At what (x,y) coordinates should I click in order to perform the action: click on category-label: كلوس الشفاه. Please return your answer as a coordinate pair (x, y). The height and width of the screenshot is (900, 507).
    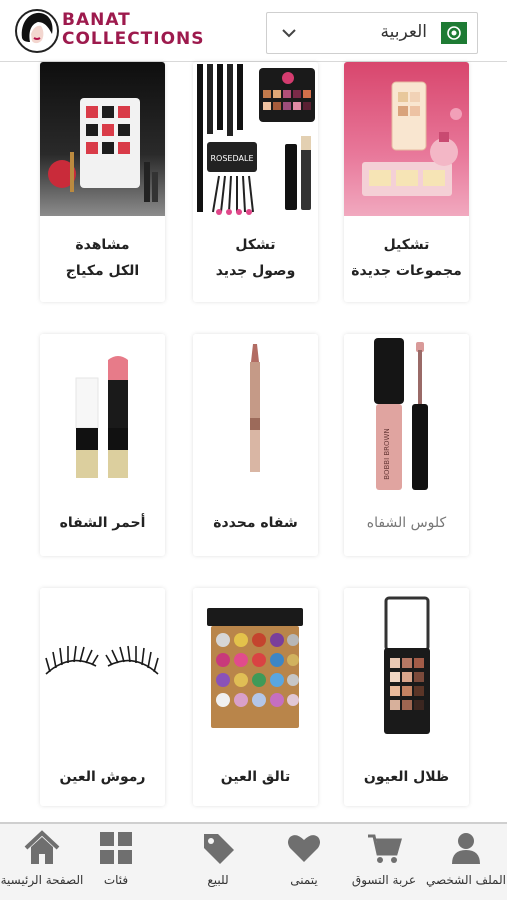
    Looking at the image, I should click on (406, 523).